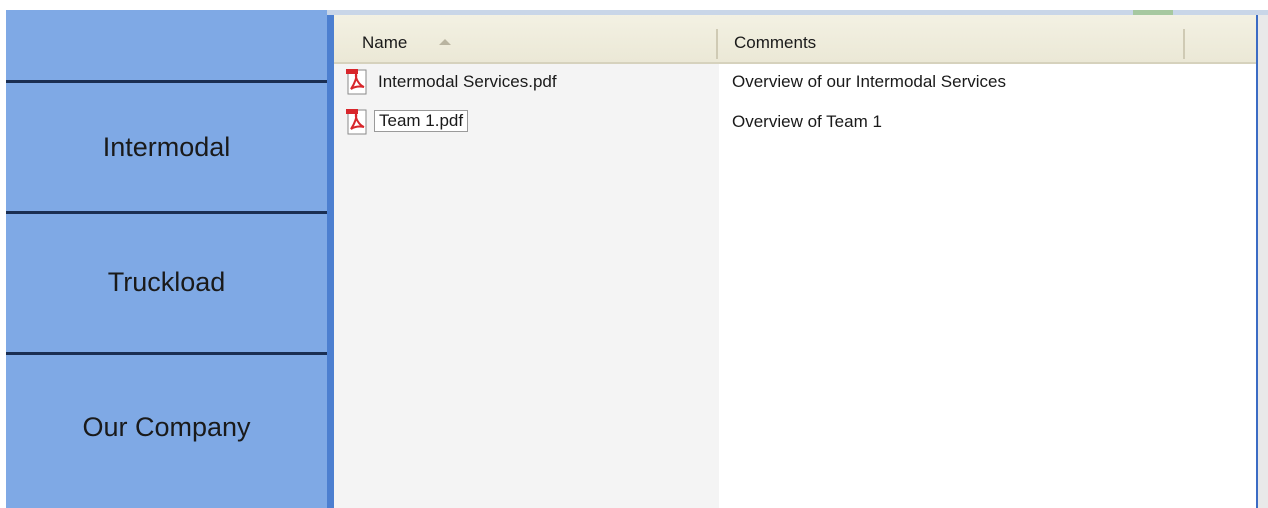 Image resolution: width=1268 pixels, height=508 pixels. Describe the element at coordinates (807, 121) in the screenshot. I see `file-comment: Overview of Team 1` at that location.